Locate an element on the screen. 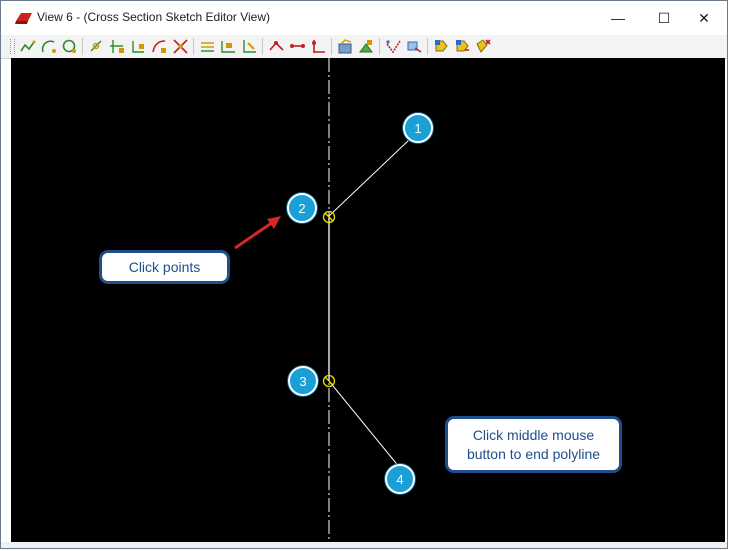 This screenshot has height=551, width=730. snap-node-icon is located at coordinates (117, 46).